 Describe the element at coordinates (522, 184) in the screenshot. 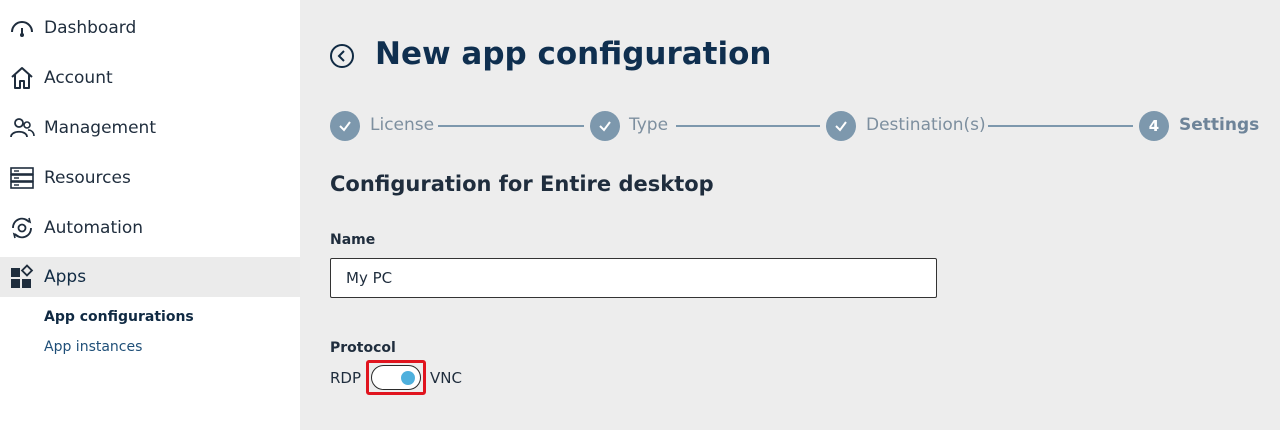

I see `section-title: Configuration for Entire desktop` at that location.